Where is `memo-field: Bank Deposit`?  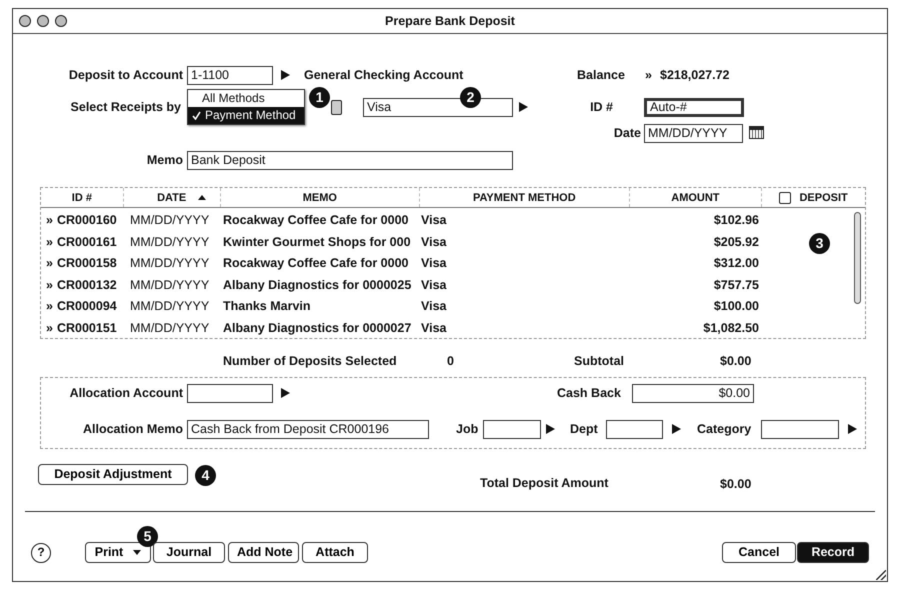
memo-field: Bank Deposit is located at coordinates (350, 160).